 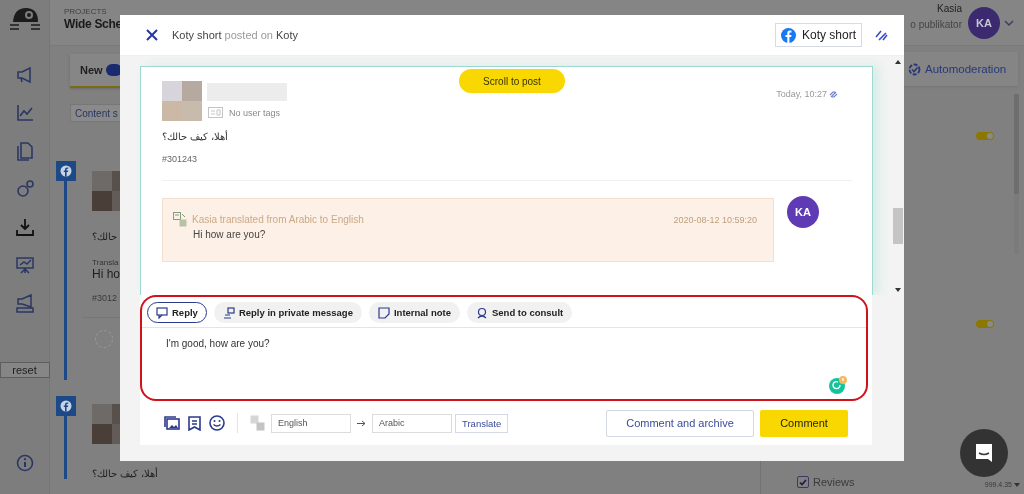 I want to click on checkmark-icon, so click(x=803, y=482).